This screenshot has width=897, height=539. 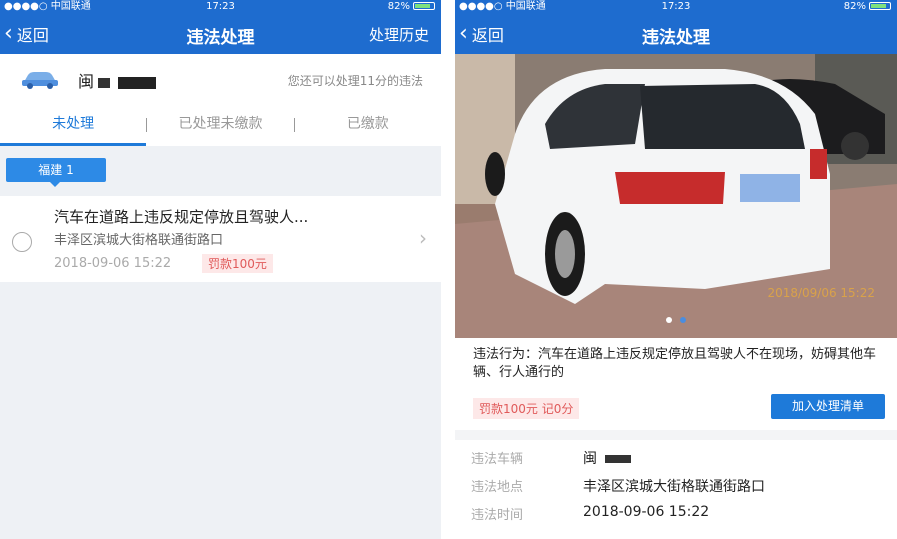 What do you see at coordinates (220, 79) in the screenshot?
I see `vehicle-plate-row: 闽 您还可以处理11分的违法` at bounding box center [220, 79].